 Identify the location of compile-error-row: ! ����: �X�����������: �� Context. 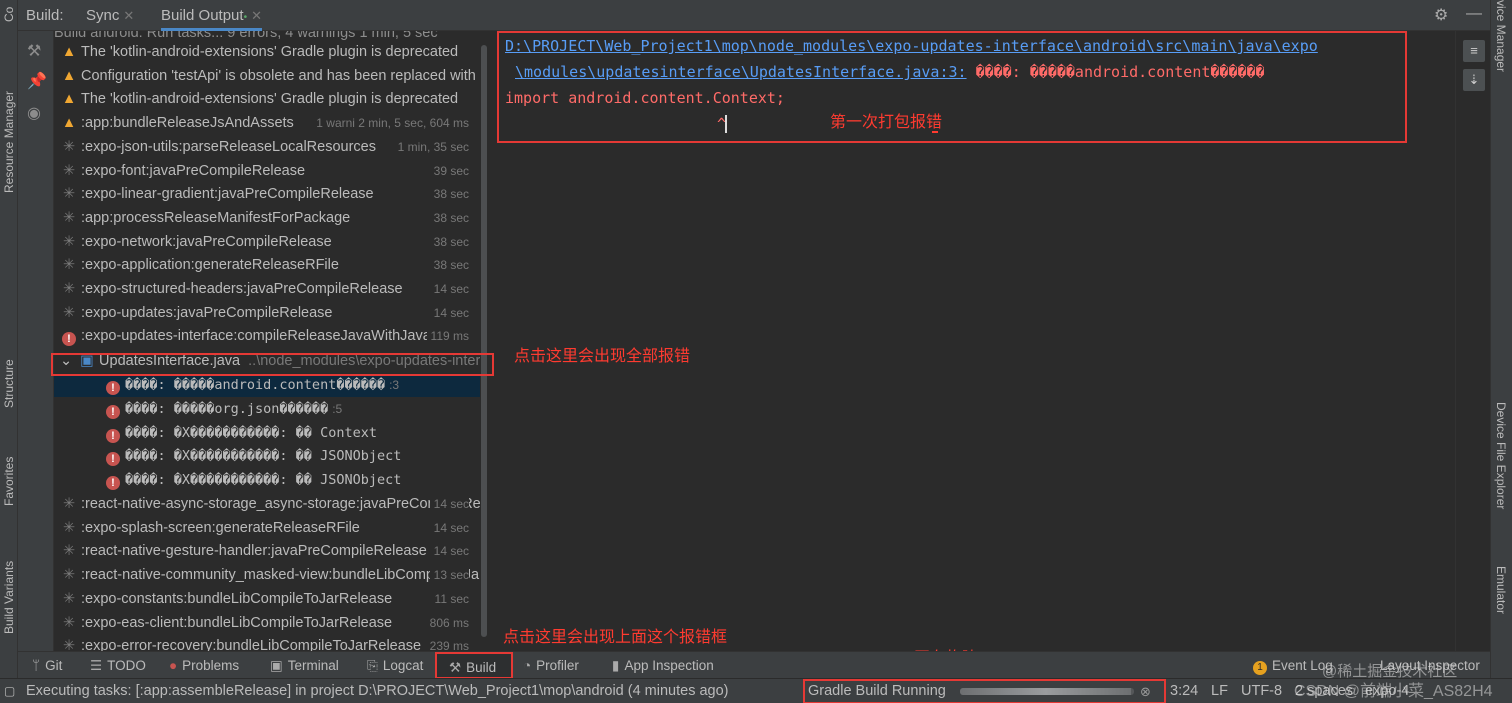
(267, 433).